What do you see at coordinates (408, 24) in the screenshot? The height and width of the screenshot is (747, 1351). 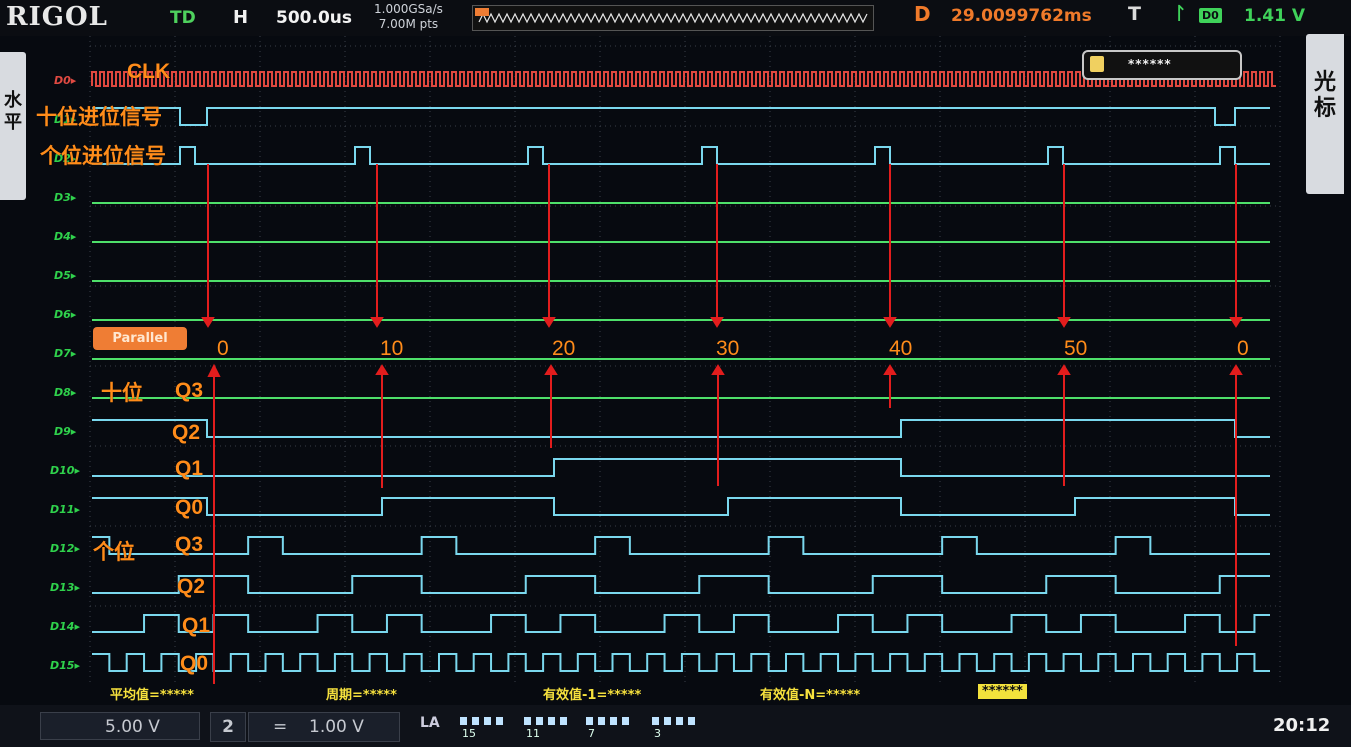 I see `memory-depth: 7.00M pts` at bounding box center [408, 24].